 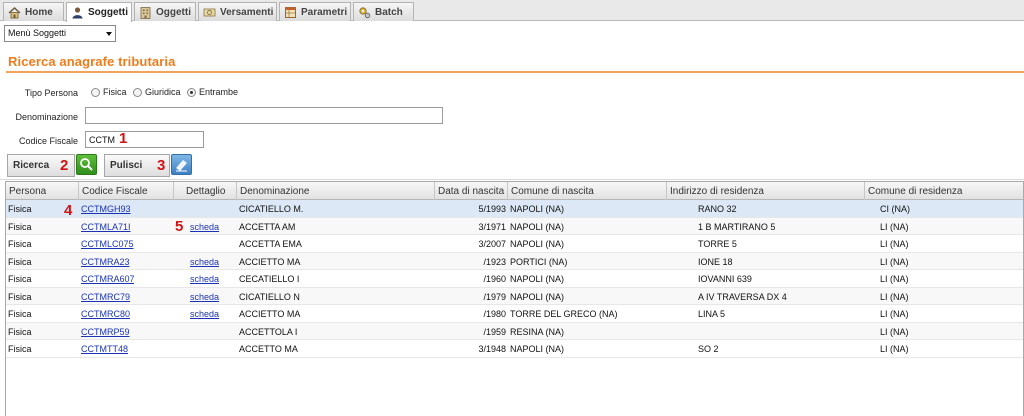 What do you see at coordinates (494, 331) in the screenshot?
I see `data-nascita-cell: /1959` at bounding box center [494, 331].